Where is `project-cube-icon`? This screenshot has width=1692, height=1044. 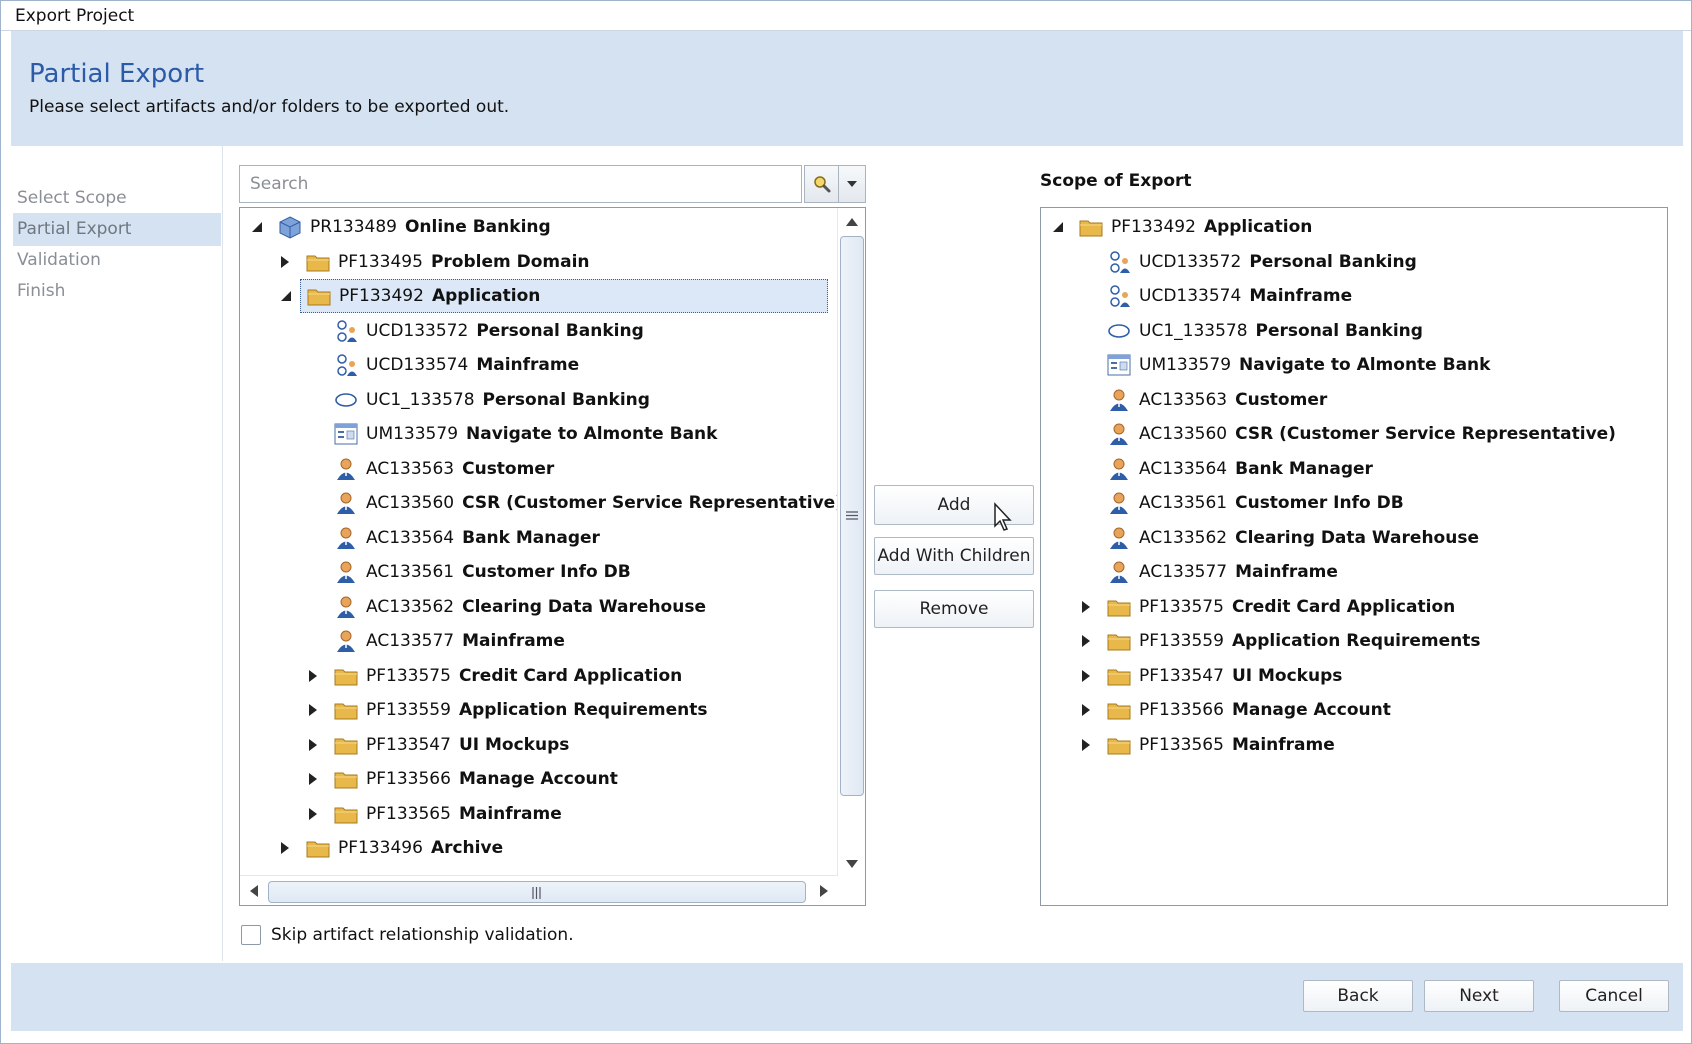 project-cube-icon is located at coordinates (290, 227).